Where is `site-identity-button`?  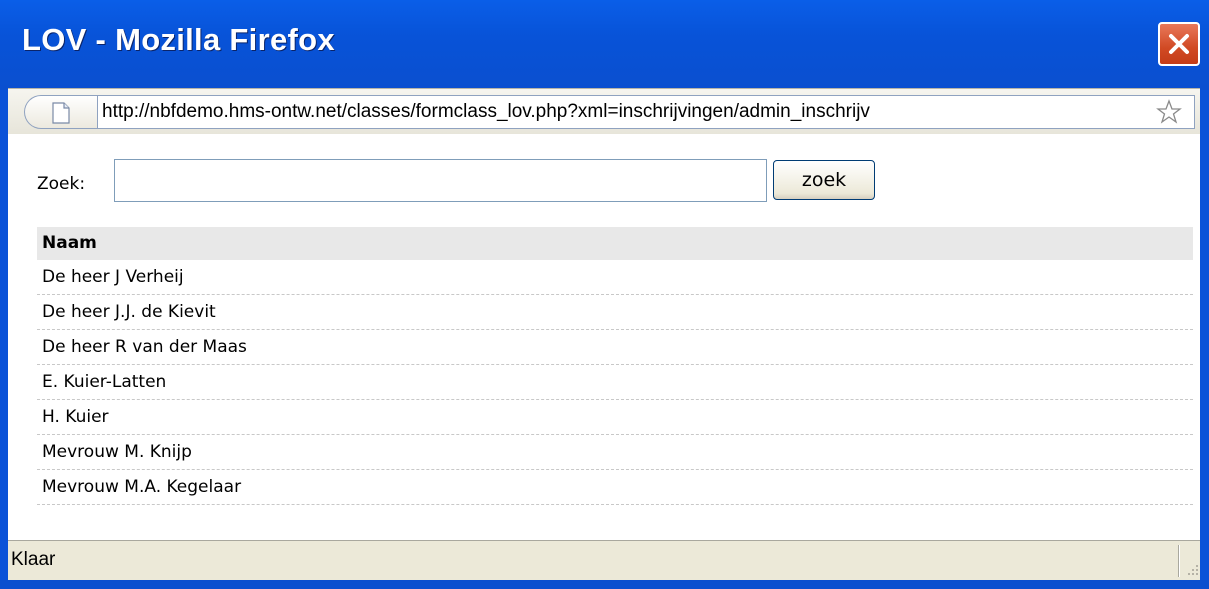
site-identity-button is located at coordinates (61, 112).